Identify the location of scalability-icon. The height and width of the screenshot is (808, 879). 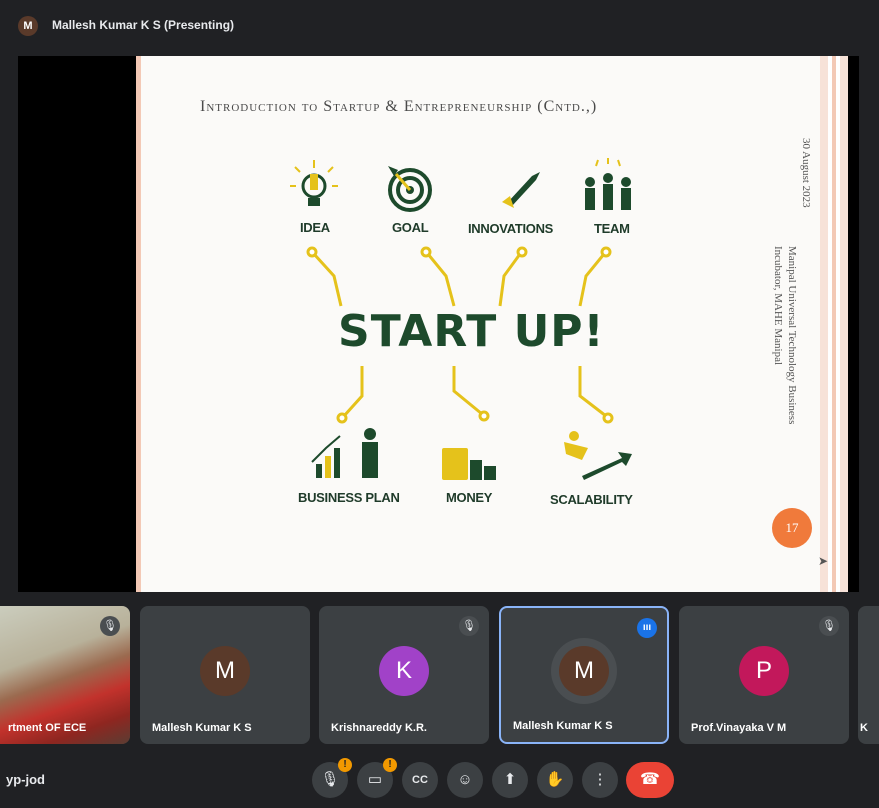
(598, 455).